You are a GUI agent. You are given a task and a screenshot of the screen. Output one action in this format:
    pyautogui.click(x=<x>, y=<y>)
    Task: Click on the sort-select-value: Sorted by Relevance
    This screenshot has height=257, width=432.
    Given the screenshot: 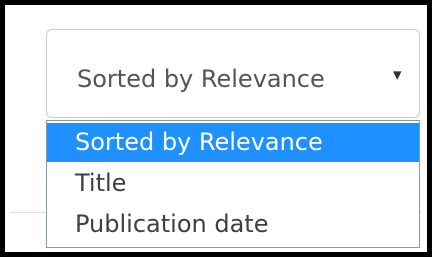 What is the action you would take?
    pyautogui.click(x=201, y=79)
    